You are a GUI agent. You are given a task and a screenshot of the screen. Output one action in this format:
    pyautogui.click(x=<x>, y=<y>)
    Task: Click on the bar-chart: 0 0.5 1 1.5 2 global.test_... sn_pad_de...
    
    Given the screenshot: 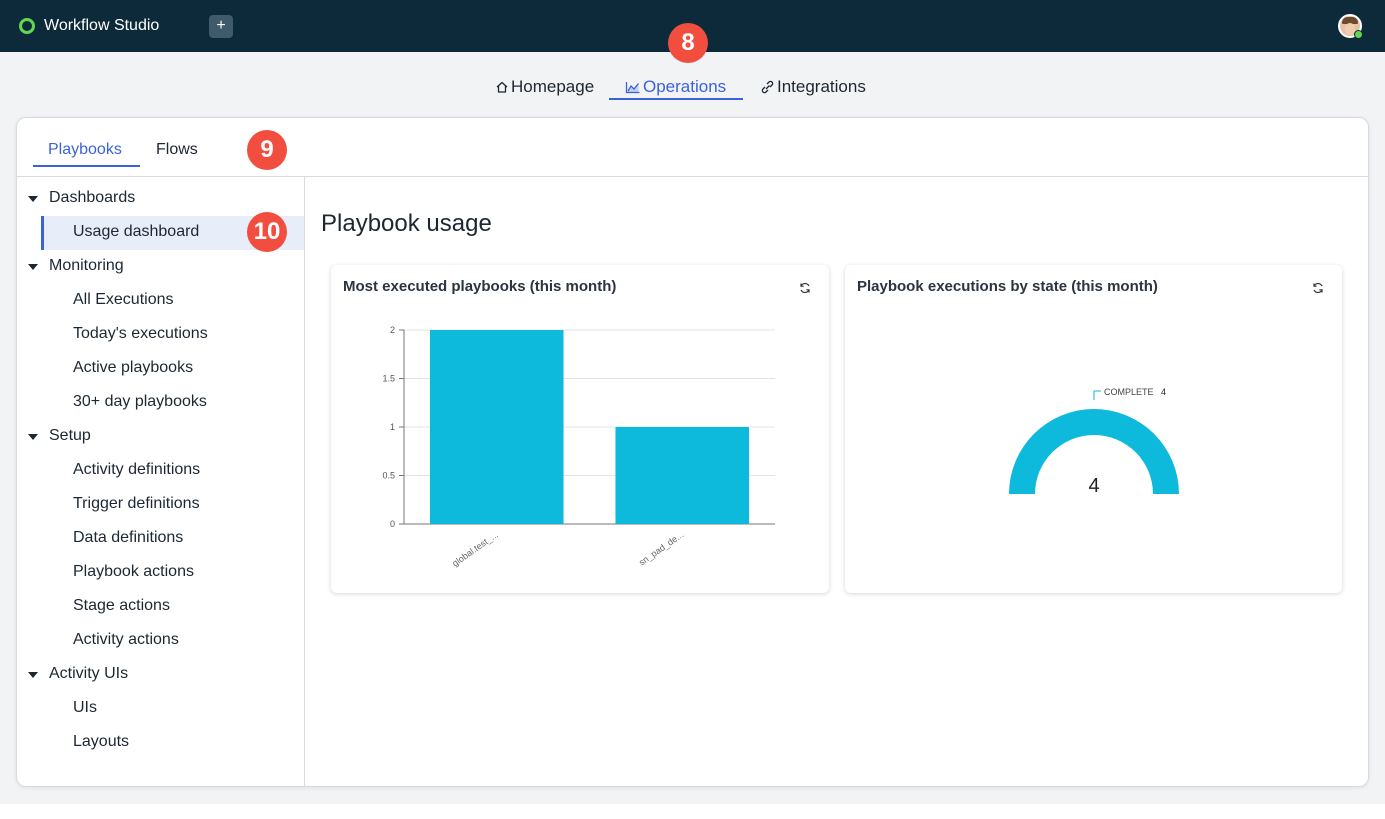 What is the action you would take?
    pyautogui.click(x=578, y=446)
    